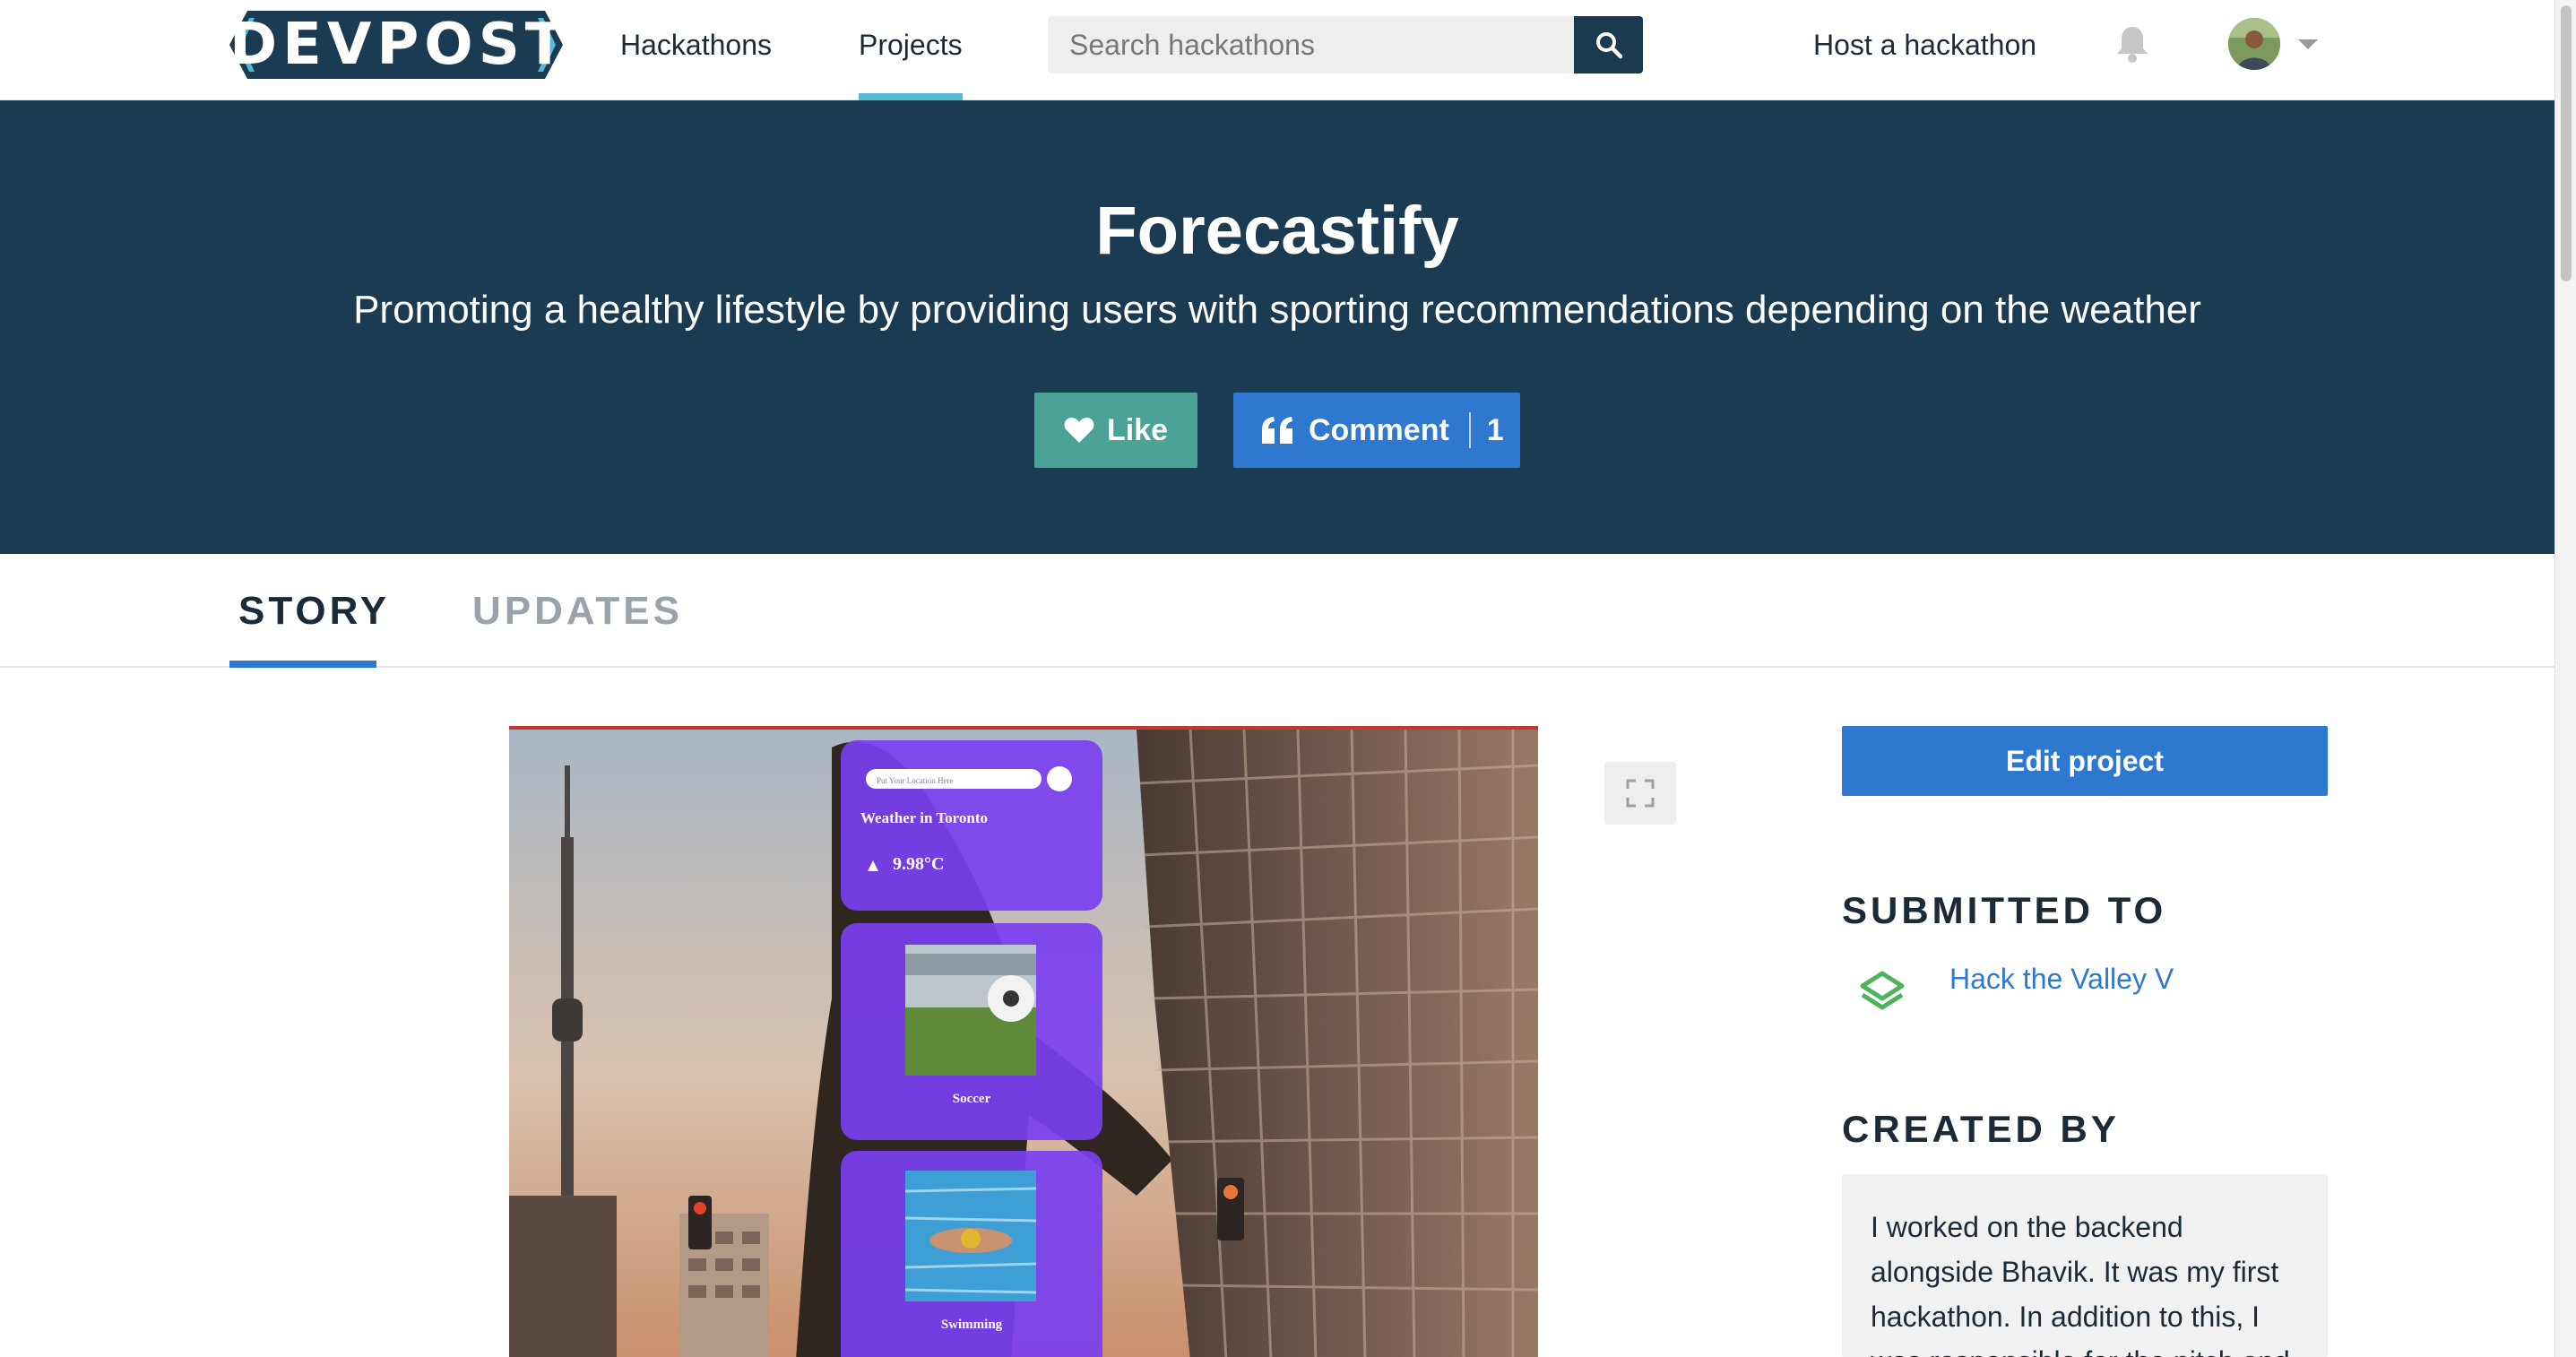 This screenshot has height=1357, width=2576. Describe the element at coordinates (1137, 429) in the screenshot. I see `like-label: Like` at that location.